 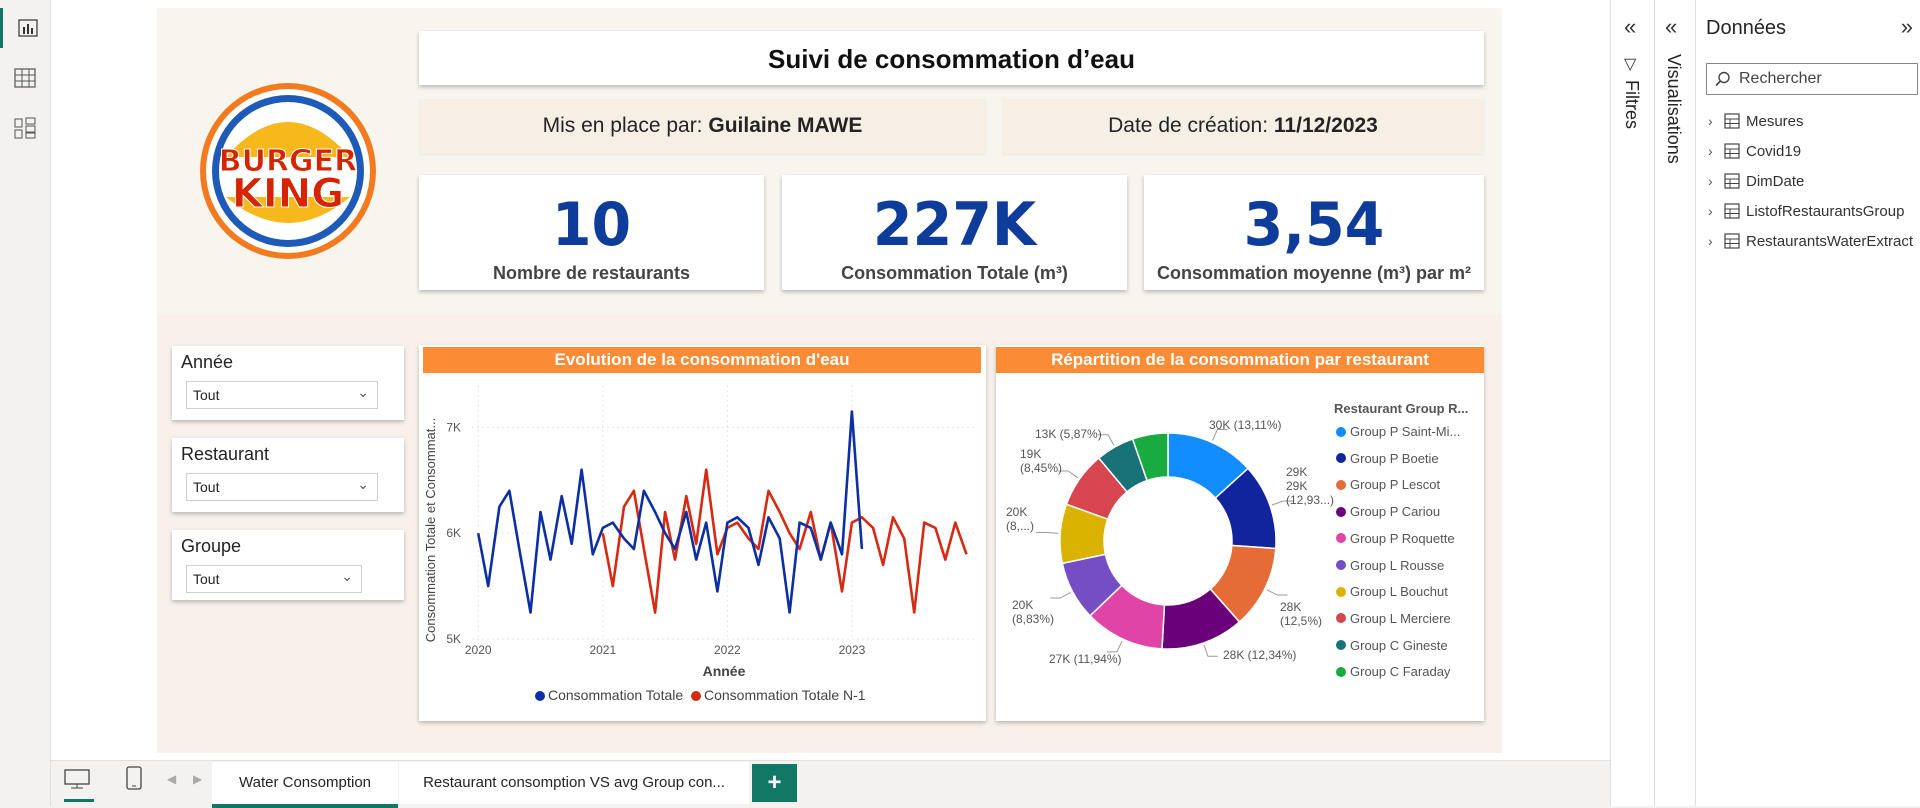 What do you see at coordinates (1630, 27) in the screenshot?
I see `collapse-filters-icon: «` at bounding box center [1630, 27].